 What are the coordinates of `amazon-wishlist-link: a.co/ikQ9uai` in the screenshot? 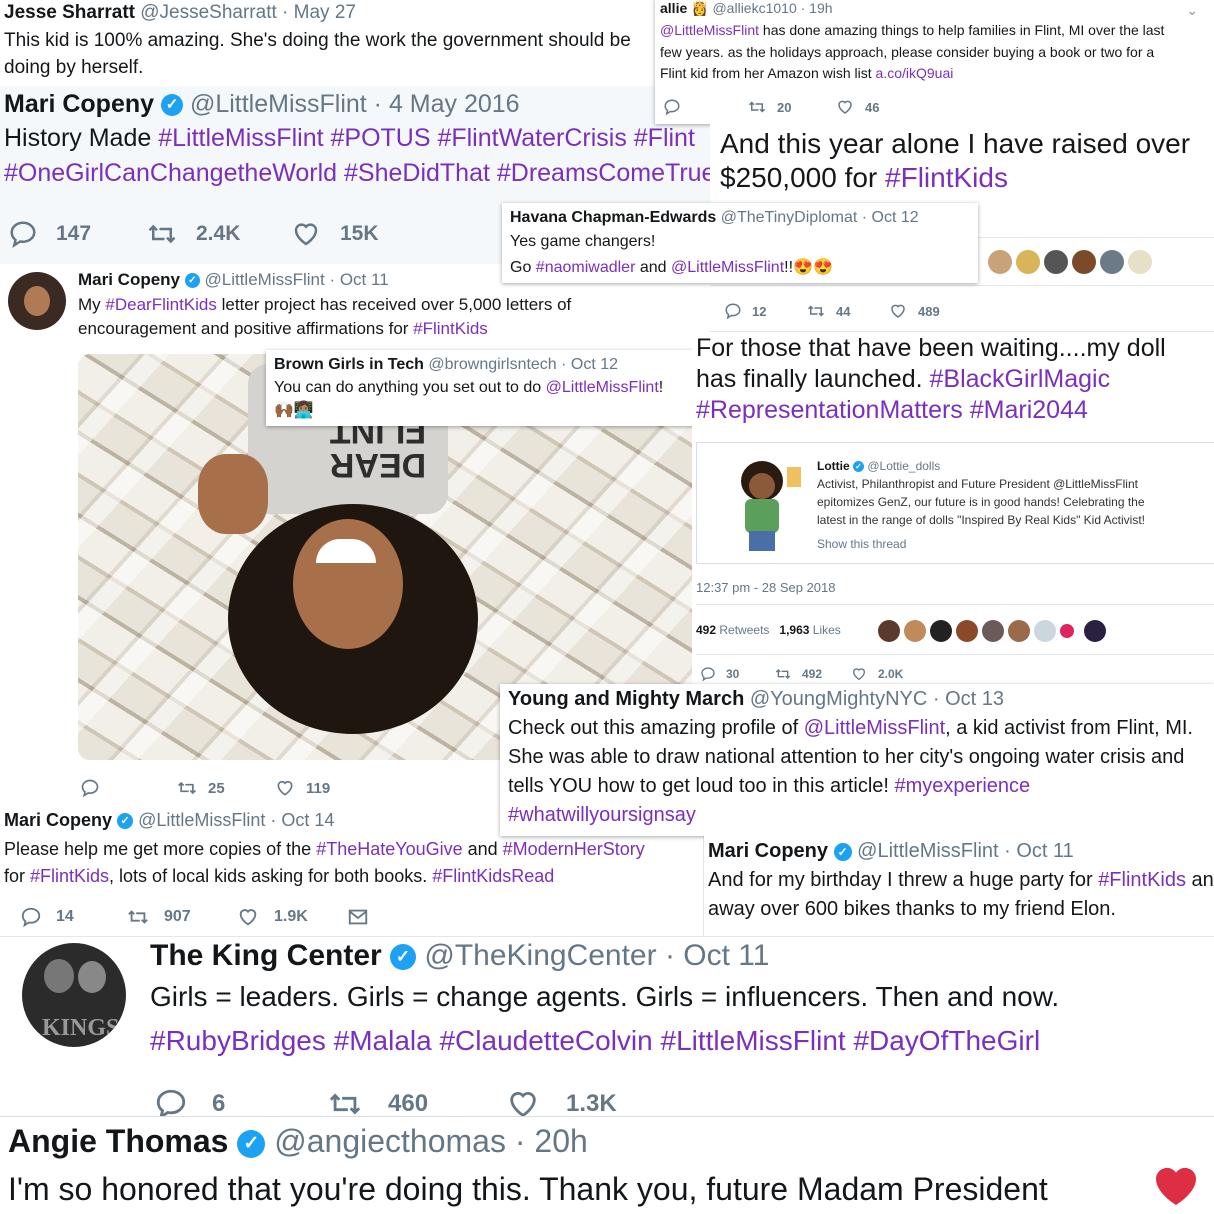 It's located at (915, 73).